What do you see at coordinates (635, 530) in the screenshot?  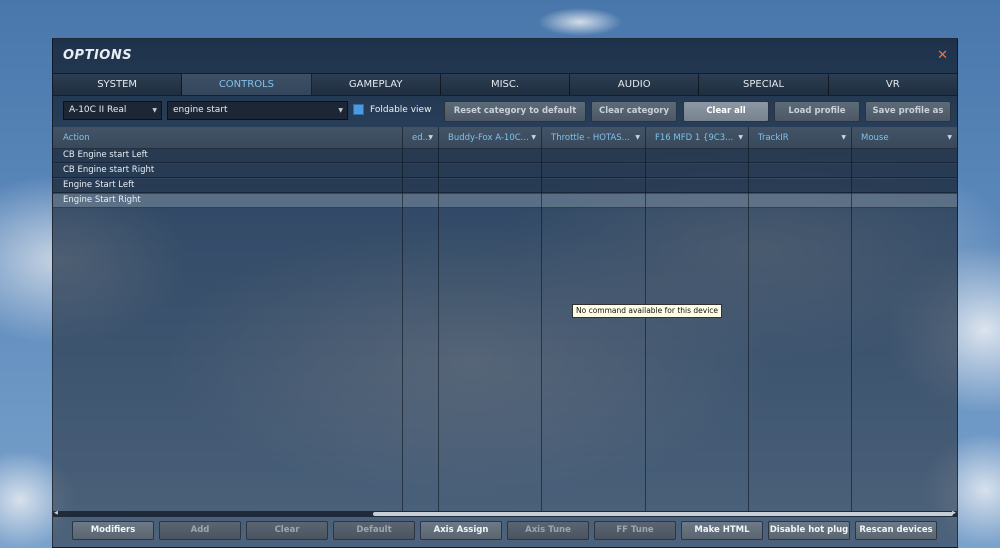 I see `ff-tune-button: FF Tune` at bounding box center [635, 530].